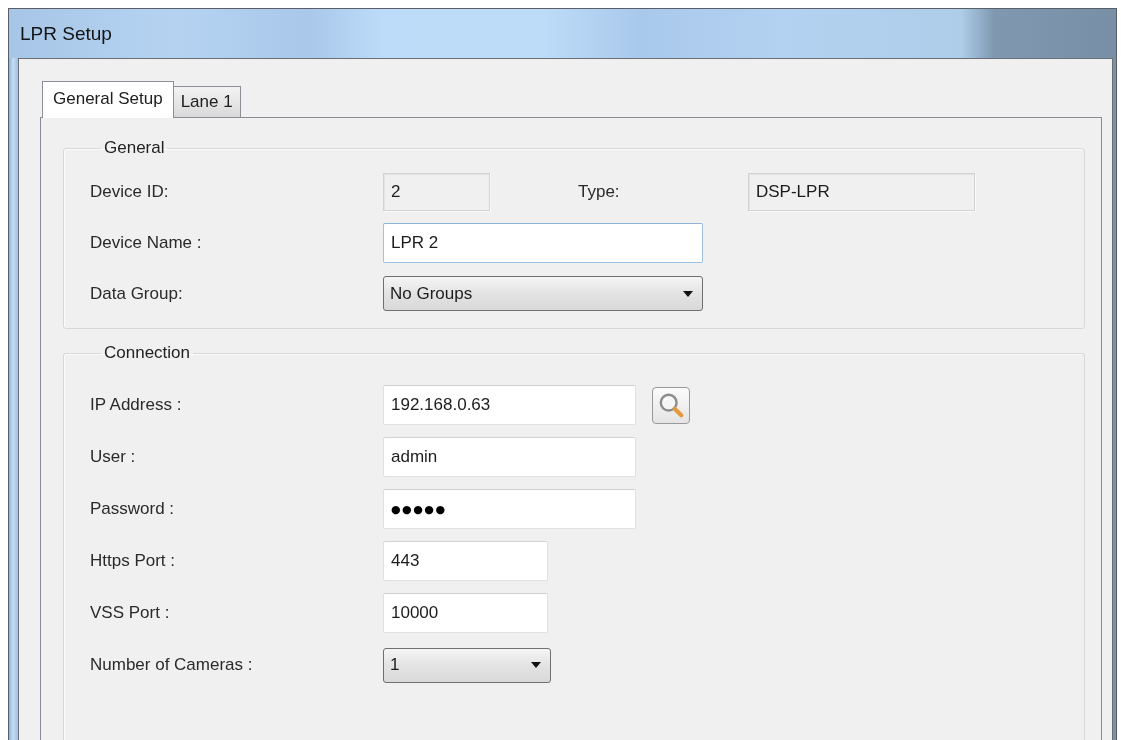  I want to click on field-label: User :, so click(113, 457).